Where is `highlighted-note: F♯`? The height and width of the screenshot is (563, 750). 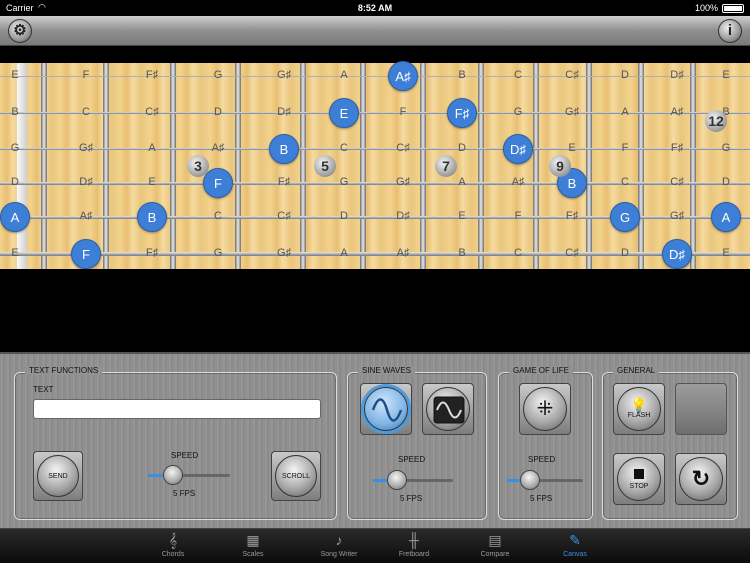
highlighted-note: F♯ is located at coordinates (462, 113).